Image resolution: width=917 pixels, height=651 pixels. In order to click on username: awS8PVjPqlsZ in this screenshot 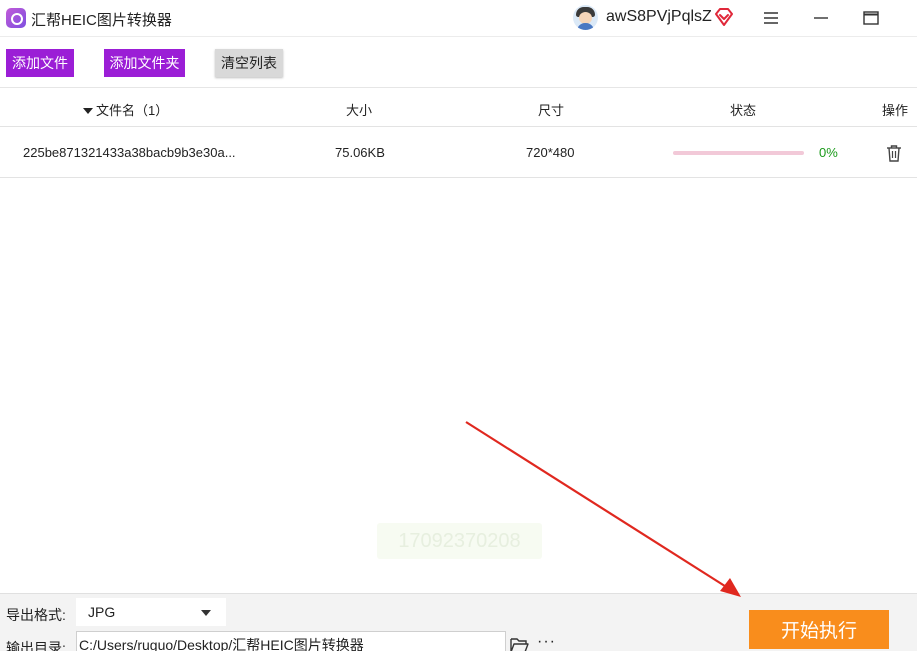, I will do `click(659, 17)`.